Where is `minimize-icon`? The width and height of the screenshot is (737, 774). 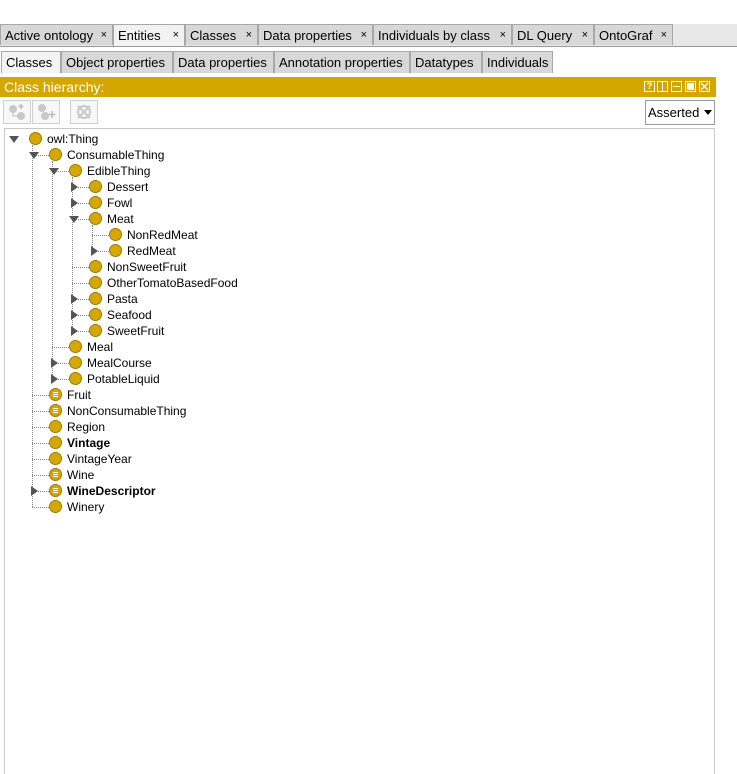 minimize-icon is located at coordinates (676, 86).